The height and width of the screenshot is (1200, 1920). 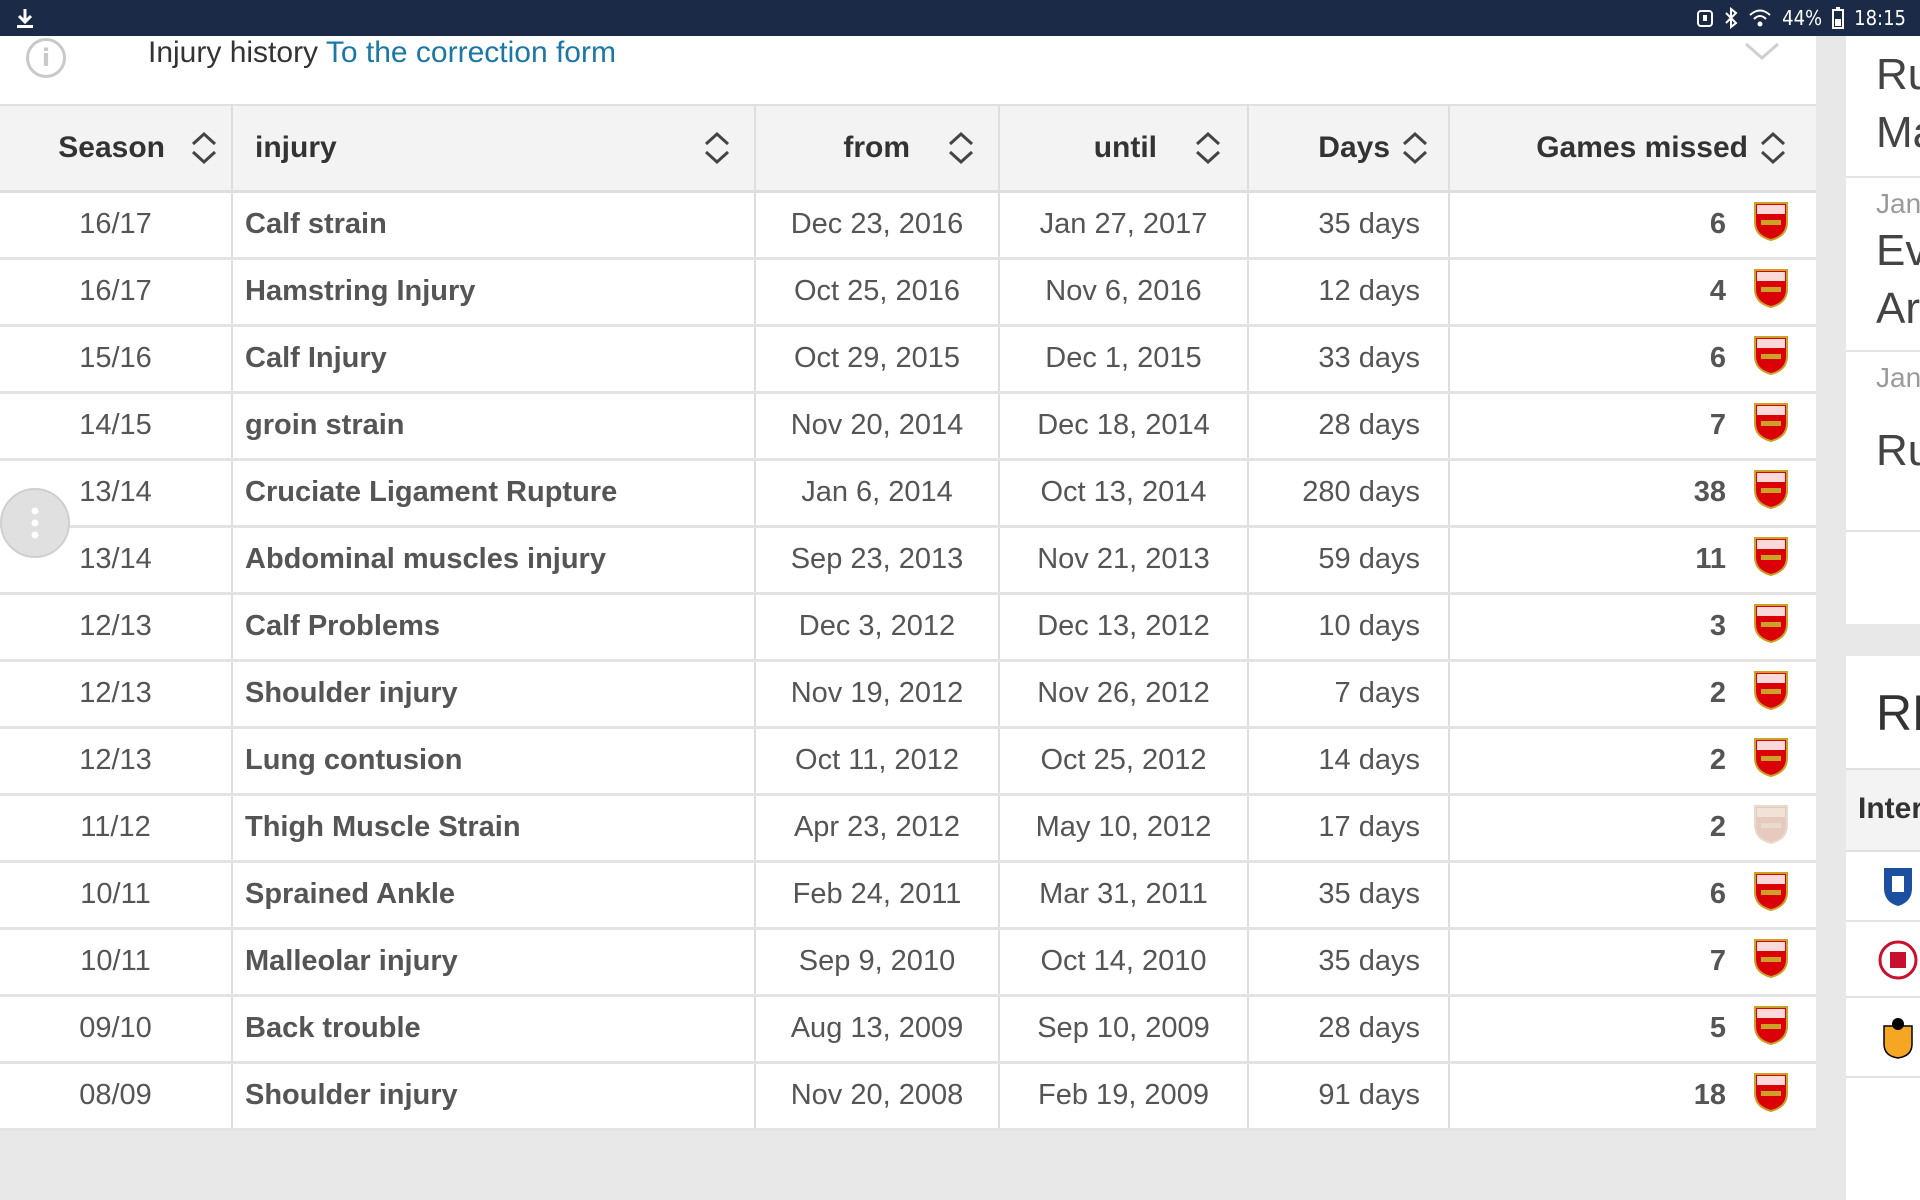 I want to click on everton-crest-icon, so click(x=1898, y=887).